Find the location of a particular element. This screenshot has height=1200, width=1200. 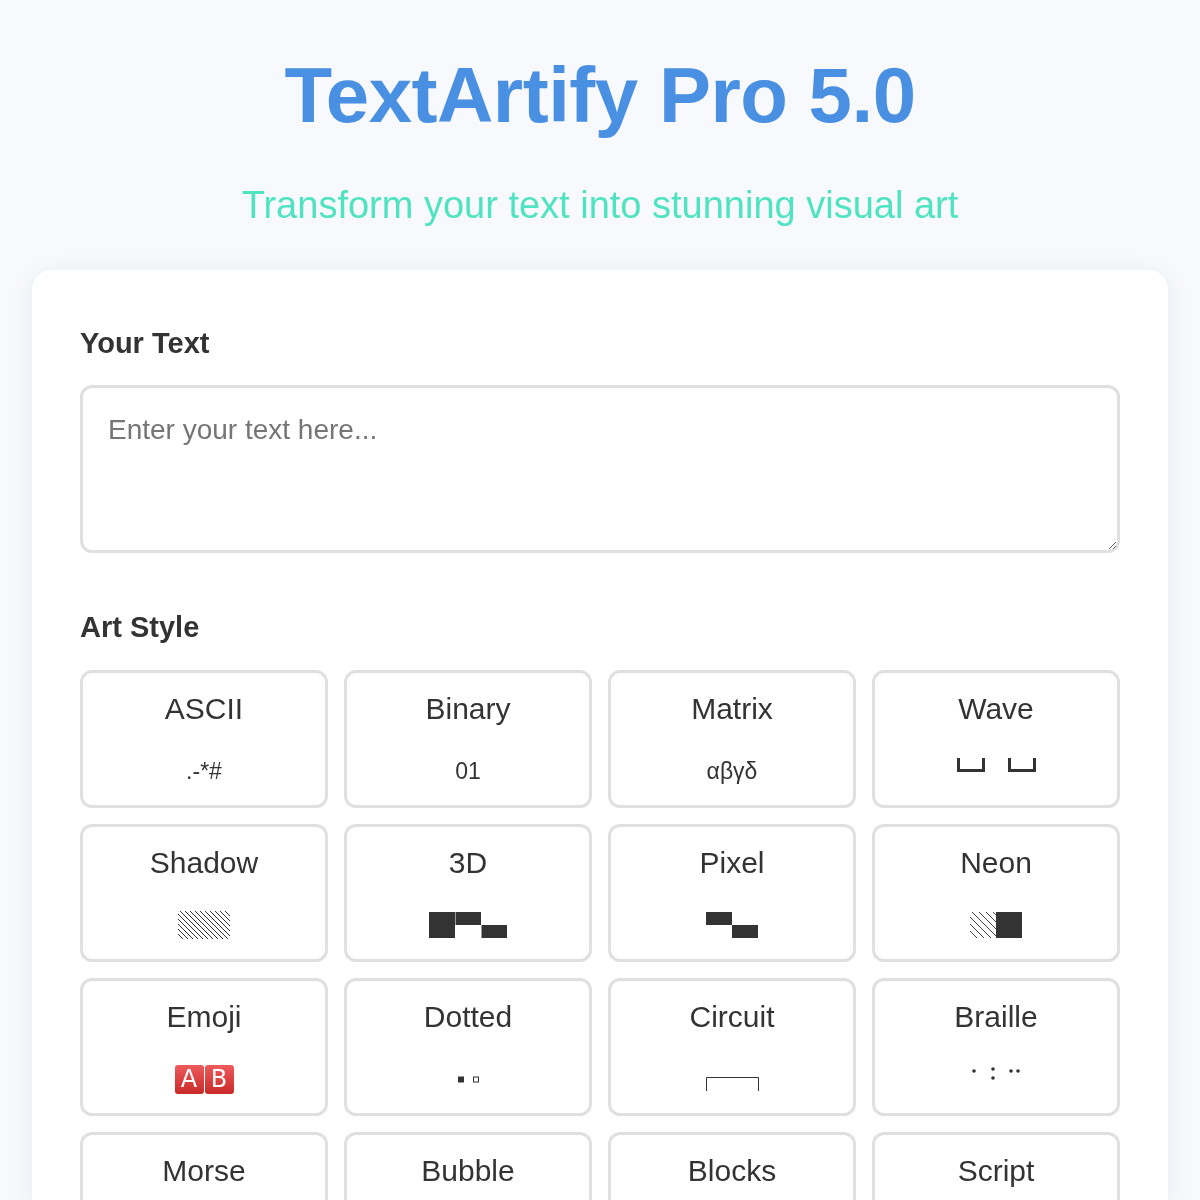

art-style-button: 3D is located at coordinates (468, 893).